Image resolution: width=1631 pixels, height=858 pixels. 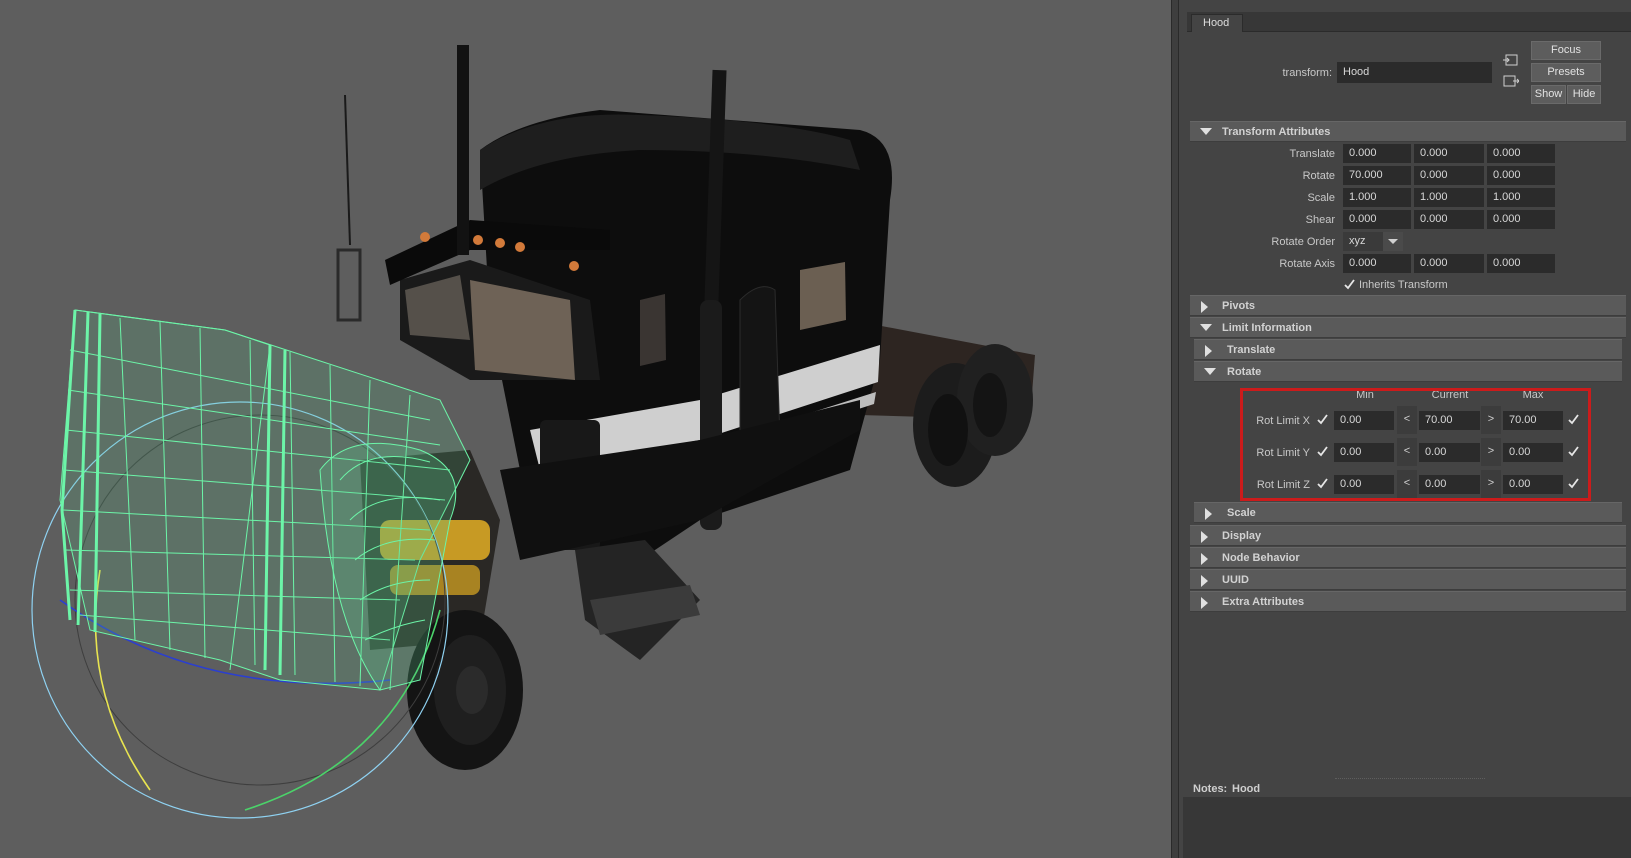 What do you see at coordinates (1408, 349) in the screenshot?
I see `frame-limit-translate: Translate` at bounding box center [1408, 349].